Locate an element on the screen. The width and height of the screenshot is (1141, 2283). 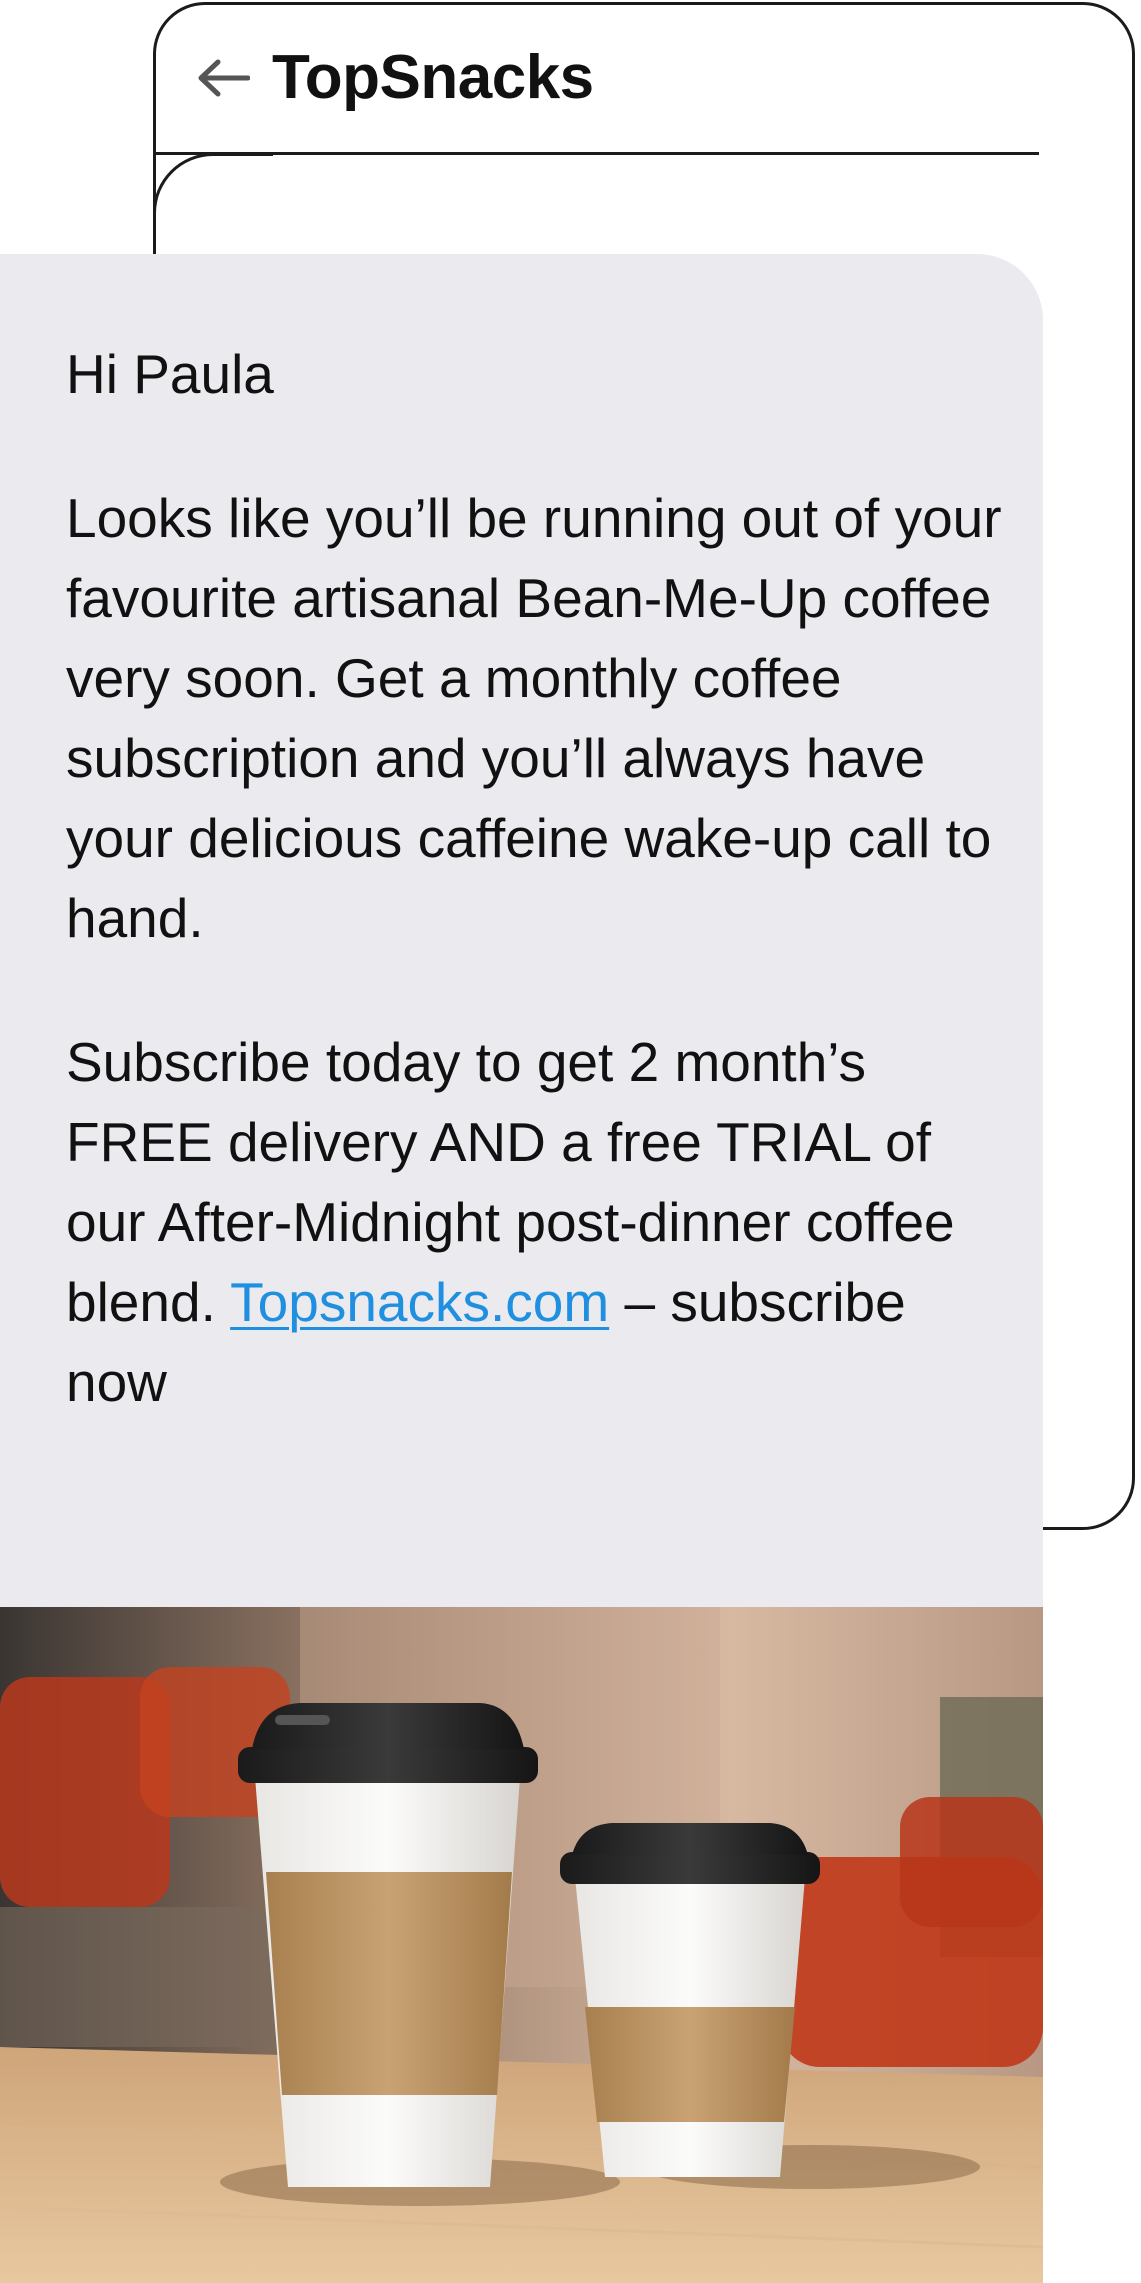
app-title: TopSnacks is located at coordinates (433, 77).